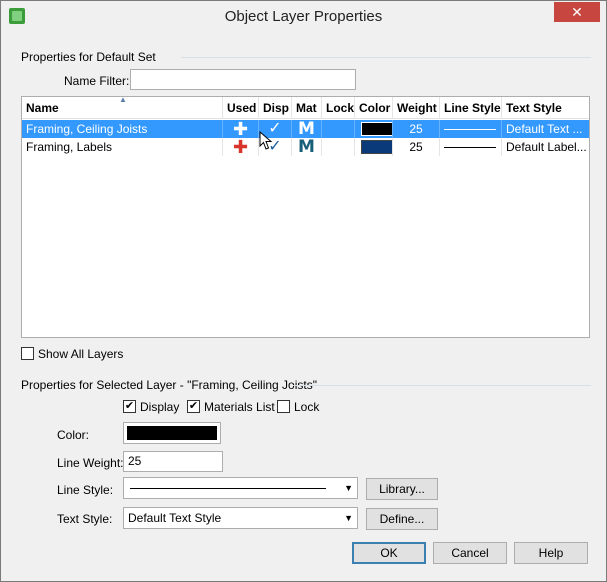 The height and width of the screenshot is (582, 607). Describe the element at coordinates (243, 79) in the screenshot. I see `name-filter-input` at that location.